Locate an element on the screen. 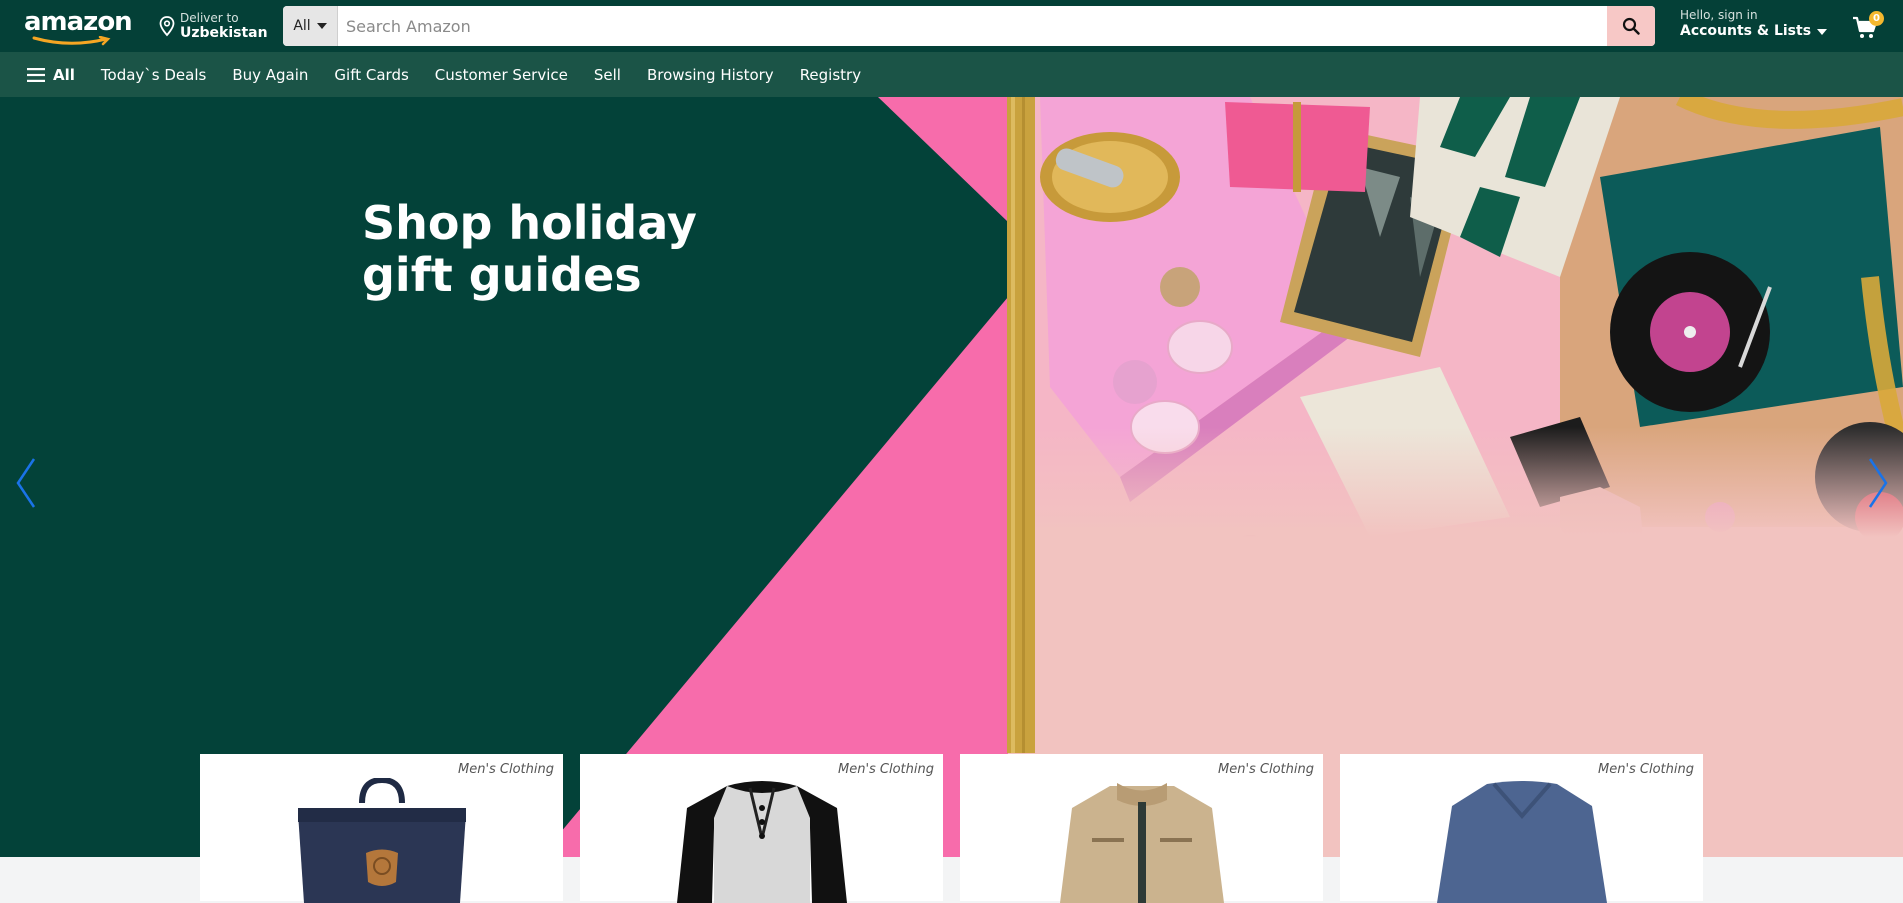 The width and height of the screenshot is (1903, 903). search-bar: All is located at coordinates (969, 26).